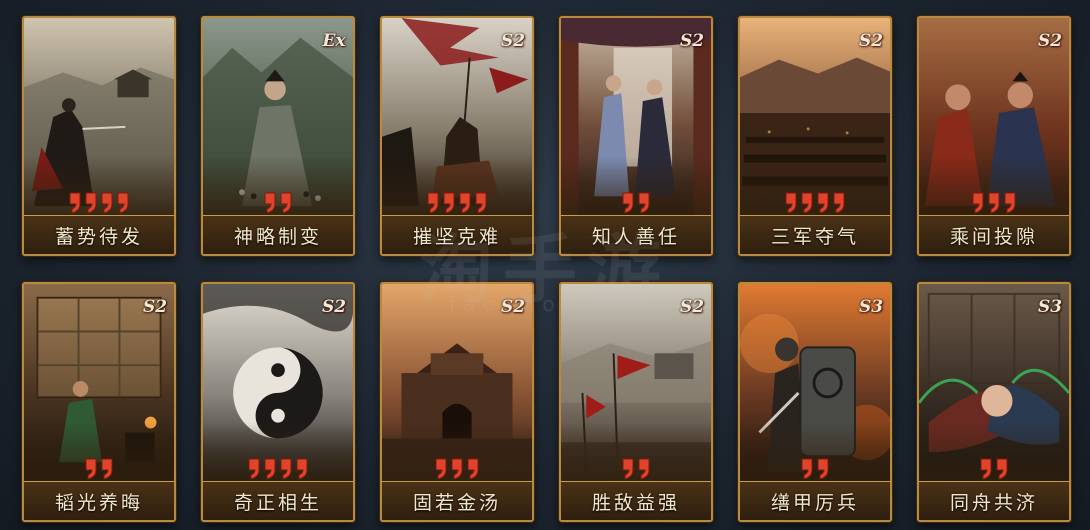 The height and width of the screenshot is (530, 1090). I want to click on card-name-bar: 固若金汤, so click(457, 500).